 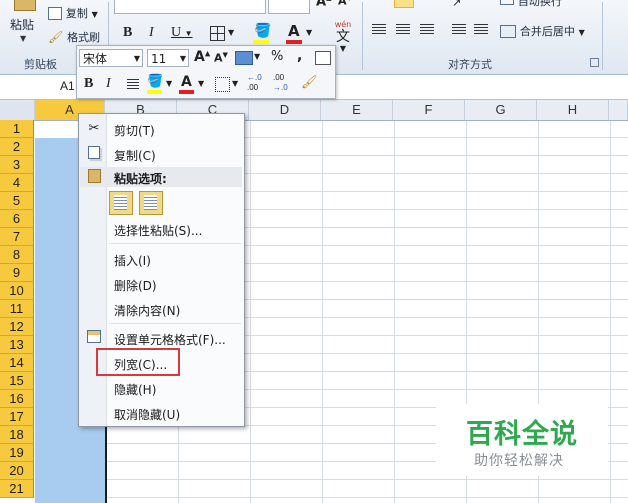 I want to click on row-header: 14, so click(x=17, y=363).